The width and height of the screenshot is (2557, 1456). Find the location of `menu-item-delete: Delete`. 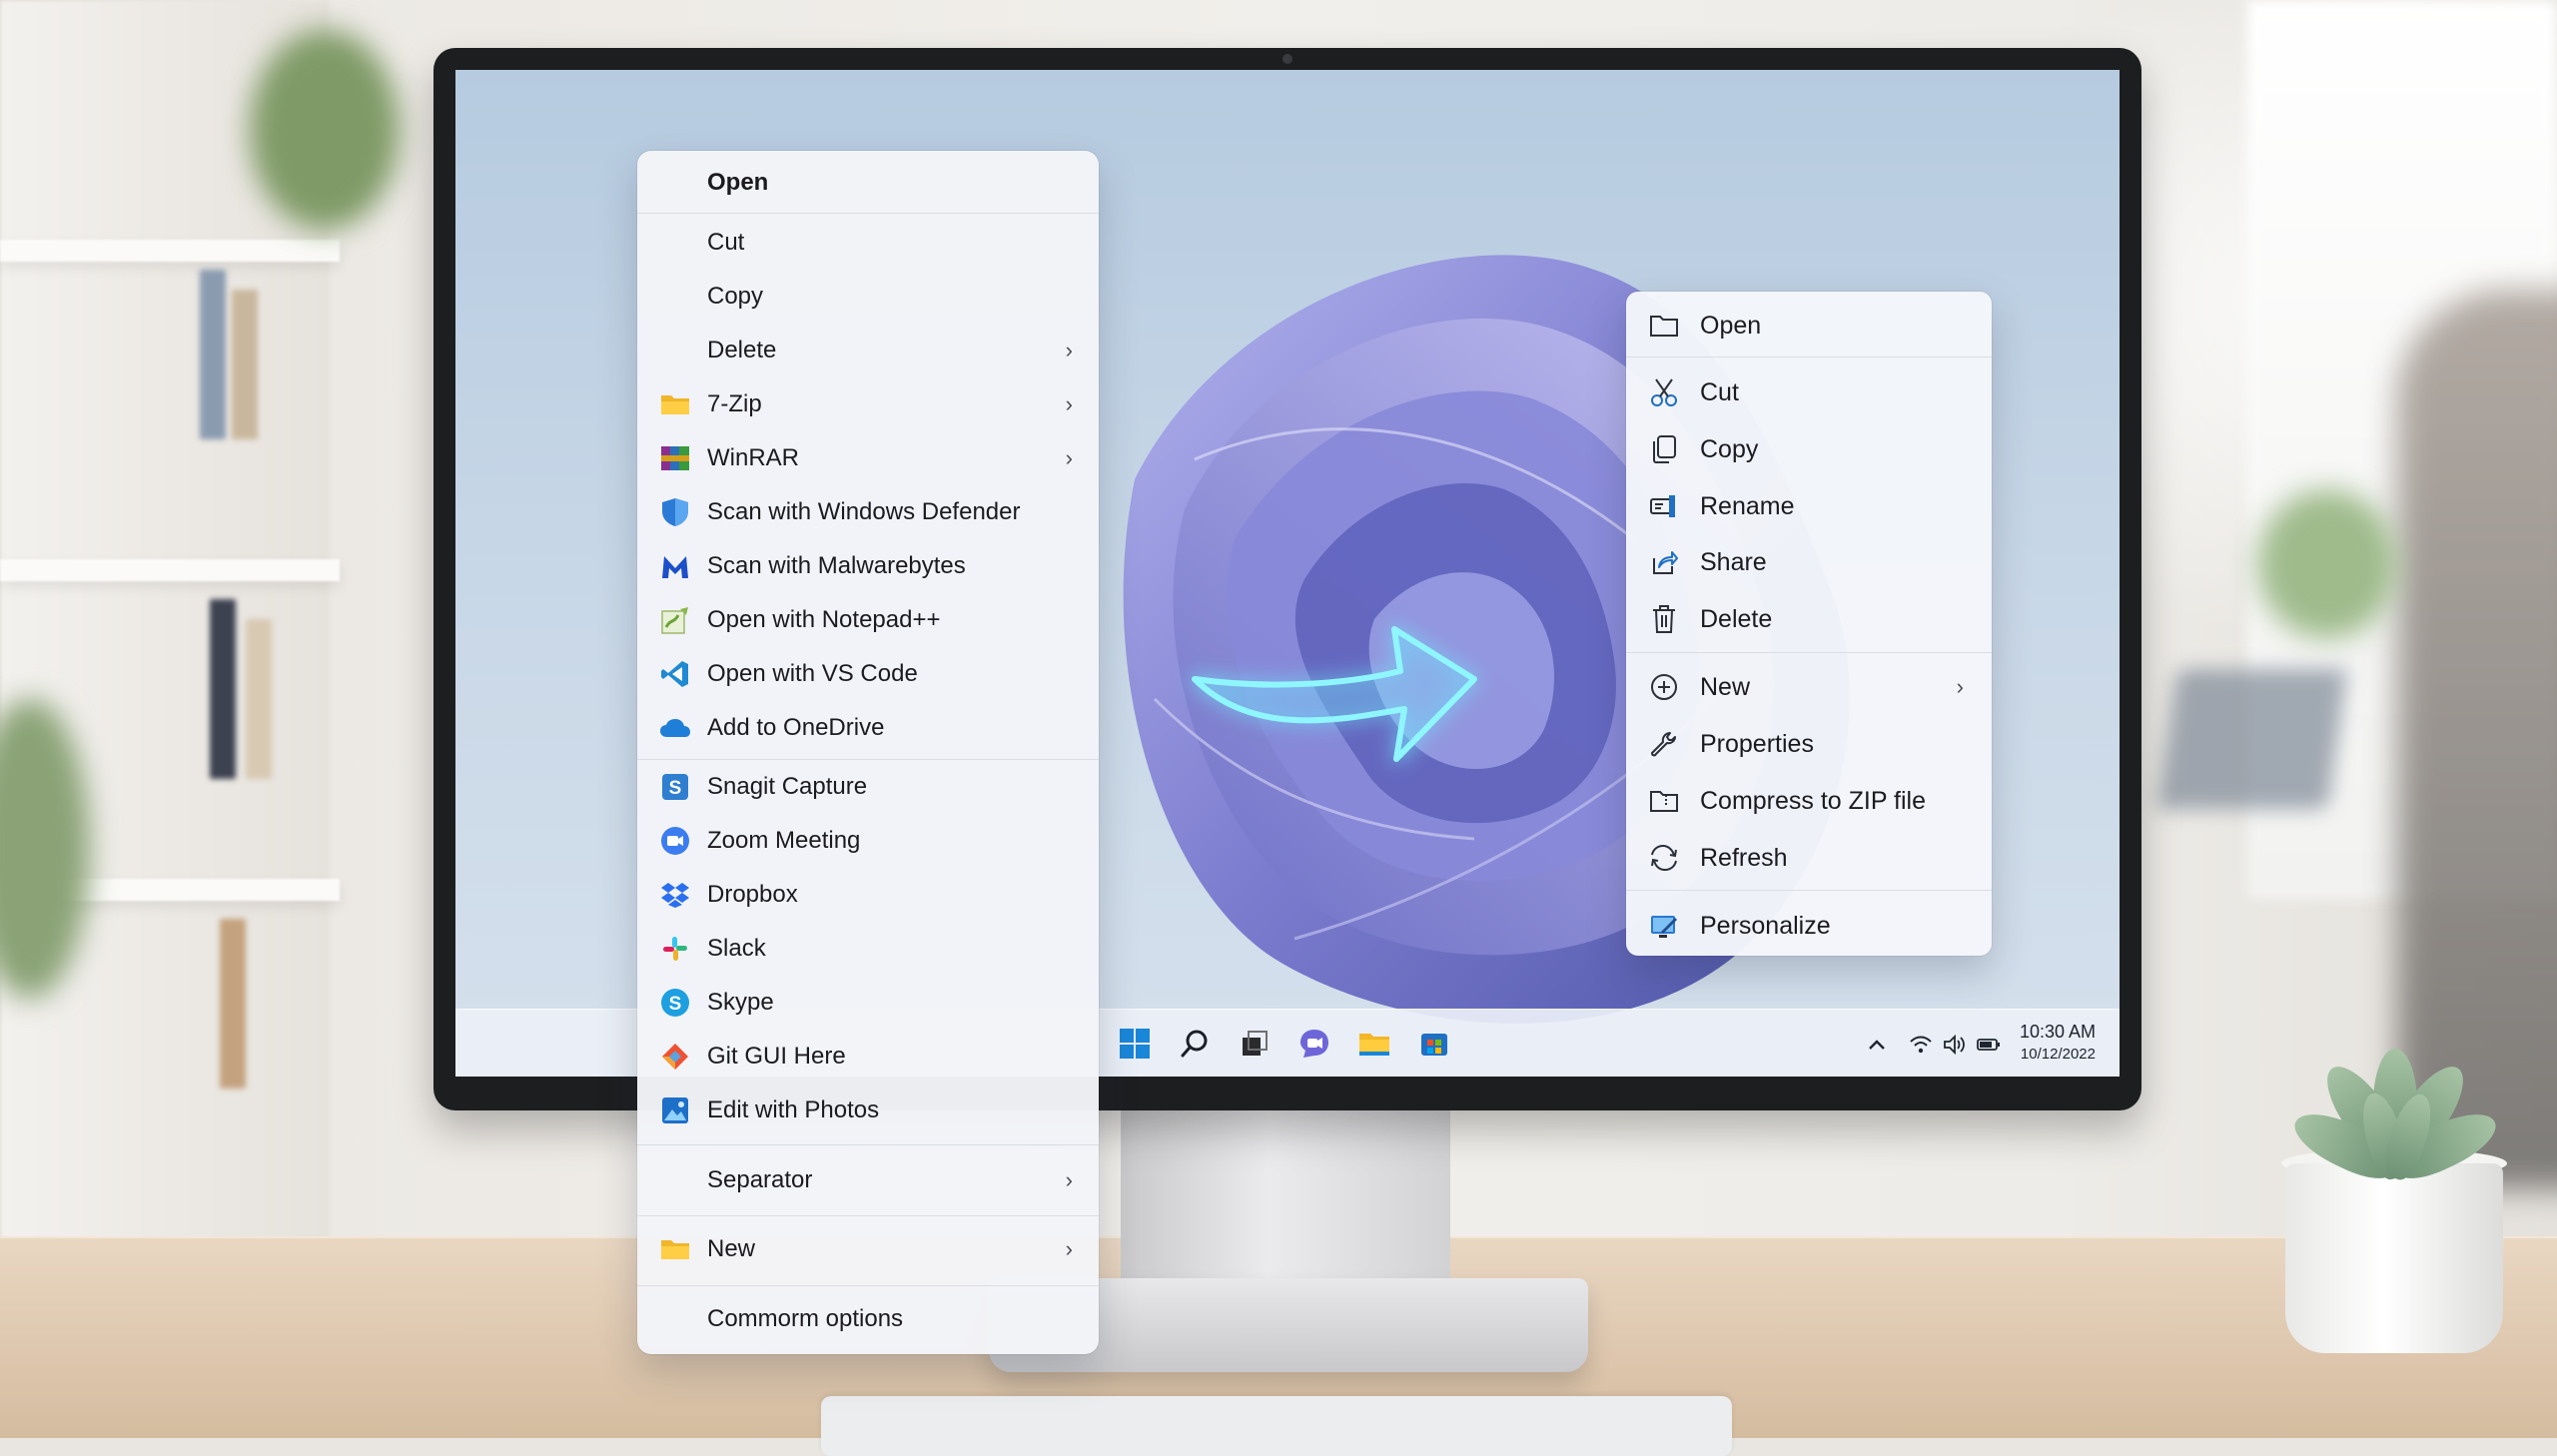

menu-item-delete: Delete is located at coordinates (1809, 619).